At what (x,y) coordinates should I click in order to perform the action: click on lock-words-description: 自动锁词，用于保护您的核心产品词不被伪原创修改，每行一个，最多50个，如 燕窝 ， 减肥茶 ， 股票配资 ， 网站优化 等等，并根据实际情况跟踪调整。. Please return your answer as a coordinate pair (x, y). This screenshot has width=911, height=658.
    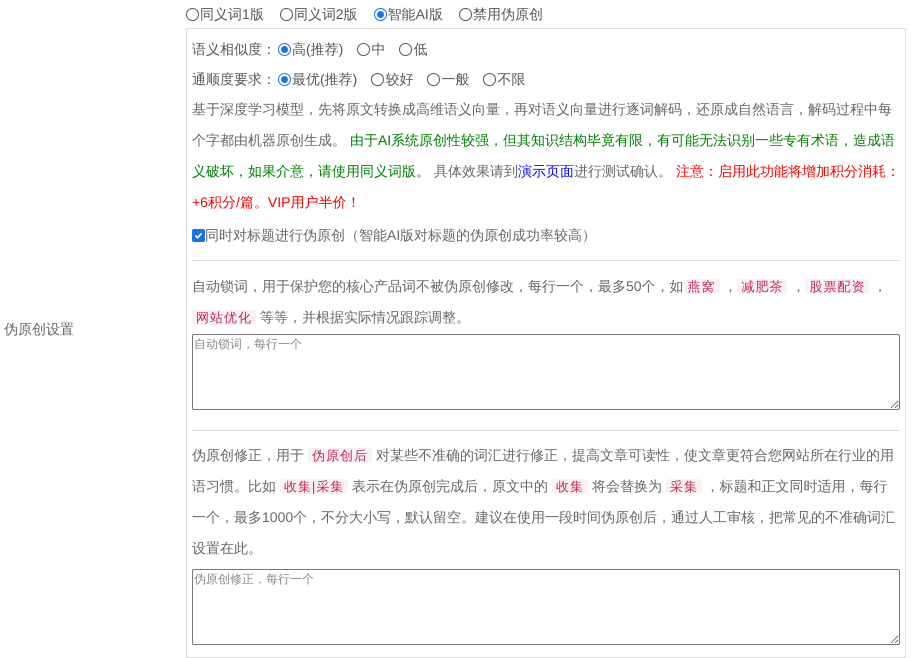
    Looking at the image, I should click on (540, 302).